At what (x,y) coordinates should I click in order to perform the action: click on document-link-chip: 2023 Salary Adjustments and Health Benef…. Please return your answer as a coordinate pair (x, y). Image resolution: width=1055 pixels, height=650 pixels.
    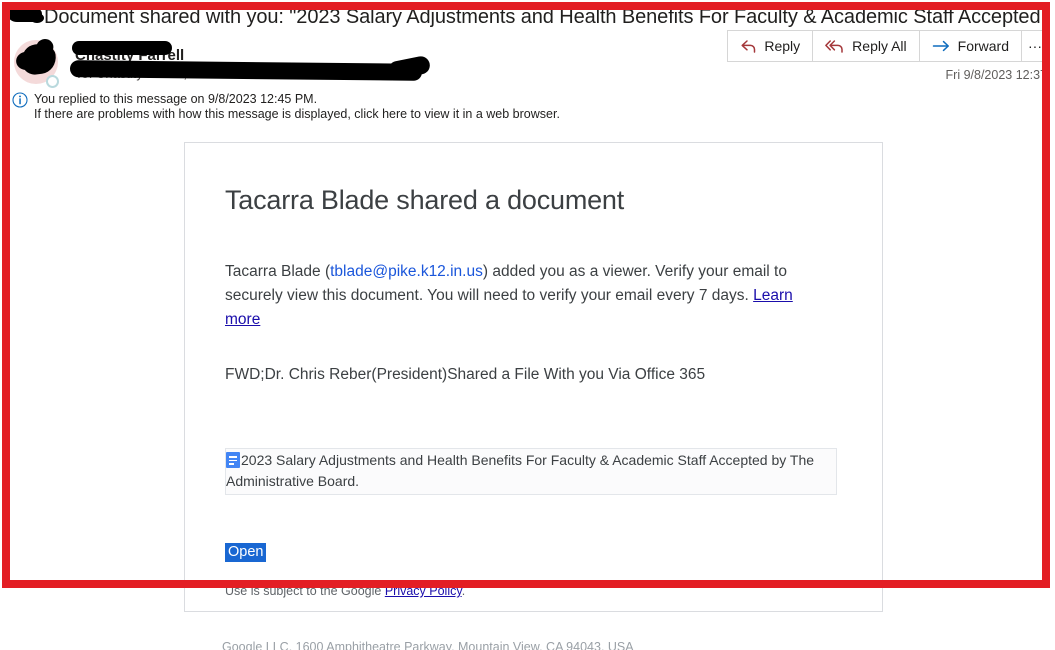
    Looking at the image, I should click on (531, 471).